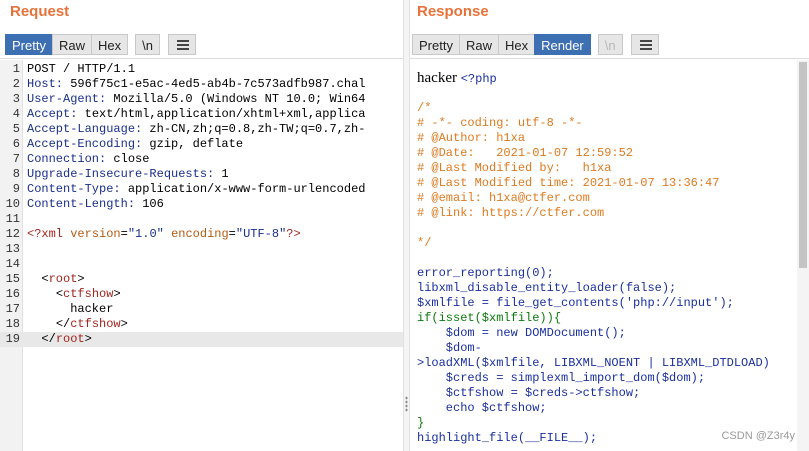 The height and width of the screenshot is (451, 809). What do you see at coordinates (16, 69) in the screenshot?
I see `line-number: 1` at bounding box center [16, 69].